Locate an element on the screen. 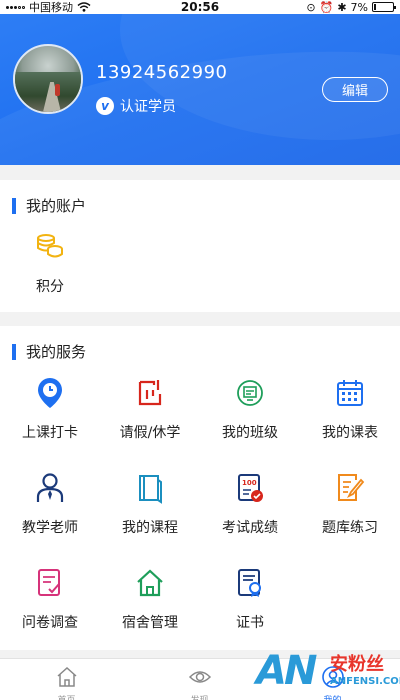 The width and height of the screenshot is (400, 700). service-certificate: 证书 is located at coordinates (250, 599).